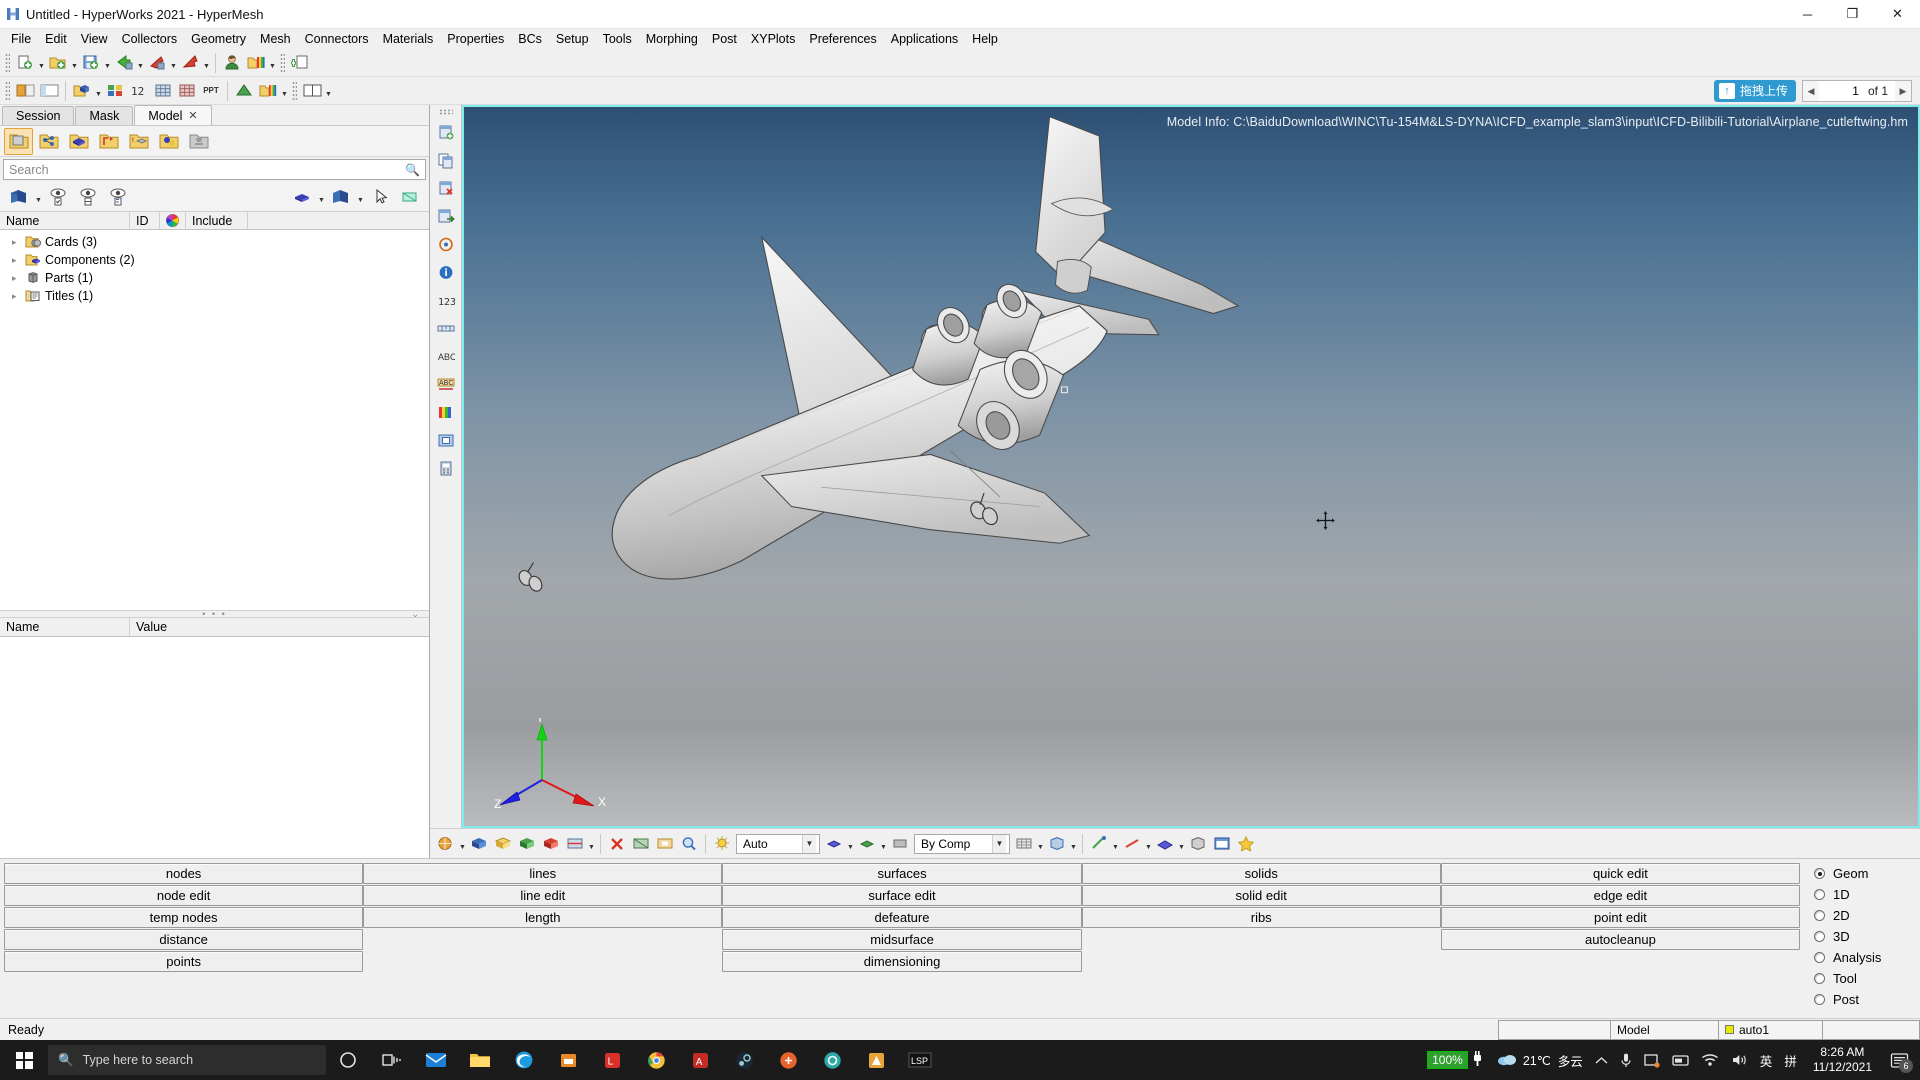  What do you see at coordinates (337, 39) in the screenshot?
I see `menu-connectors: Connectors` at bounding box center [337, 39].